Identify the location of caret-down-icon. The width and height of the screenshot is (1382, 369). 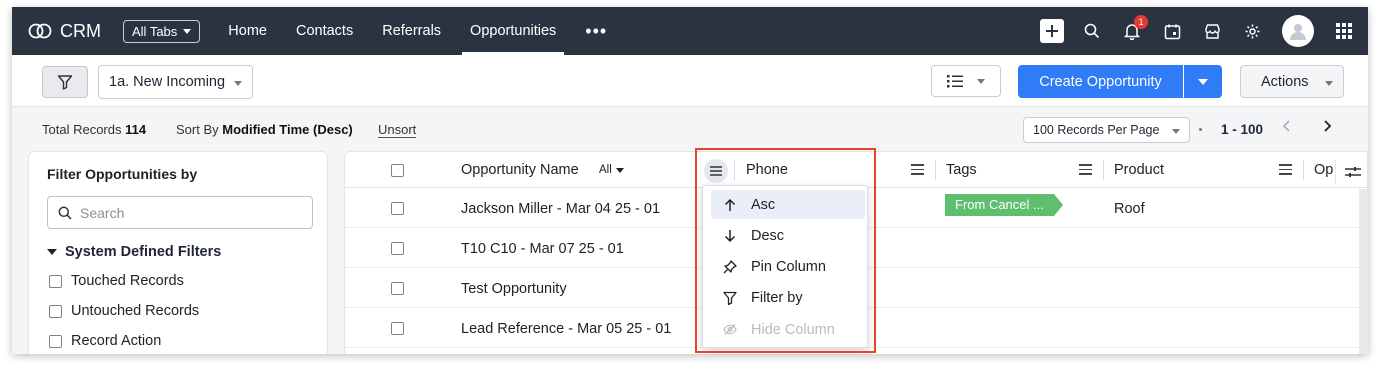
(52, 252).